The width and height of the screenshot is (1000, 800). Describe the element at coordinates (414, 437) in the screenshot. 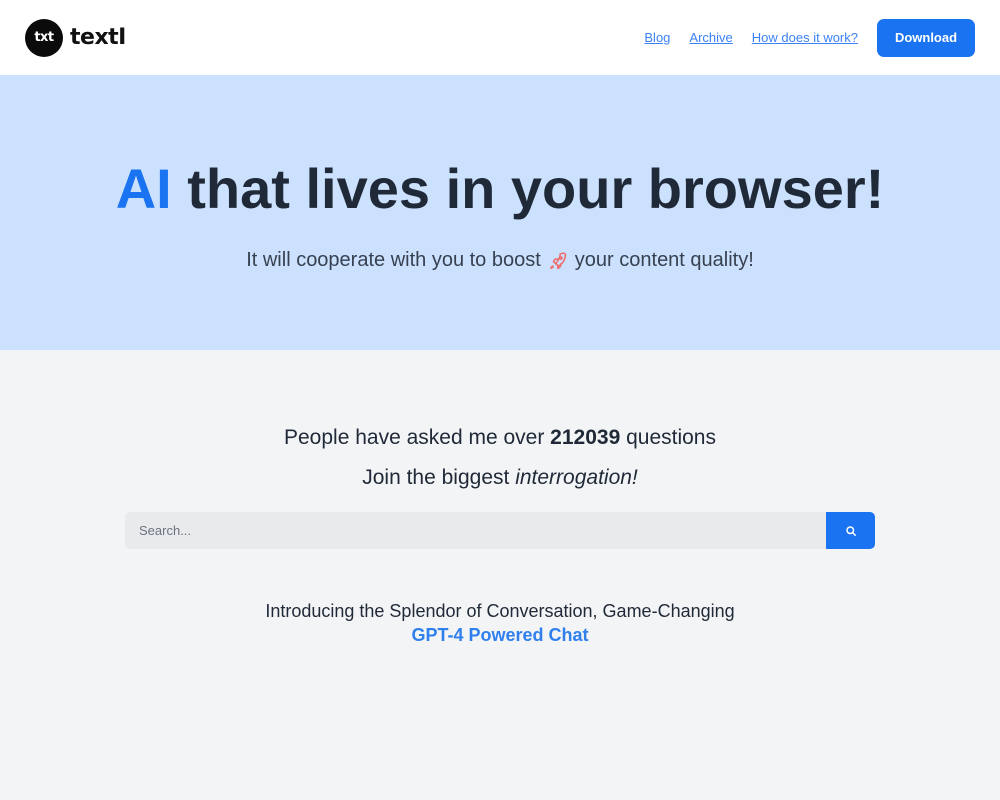

I see `stats-prefix: People have asked me over` at that location.